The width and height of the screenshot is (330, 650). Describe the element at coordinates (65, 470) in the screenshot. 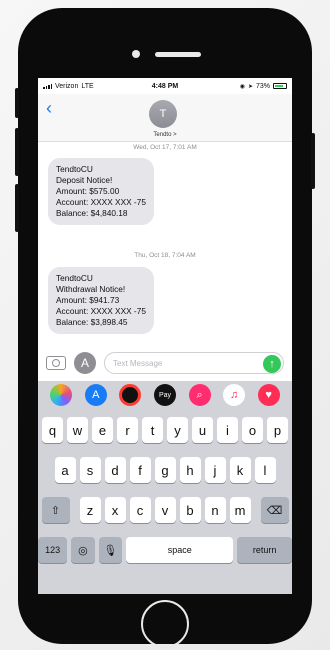

I see `key-a: a` at that location.